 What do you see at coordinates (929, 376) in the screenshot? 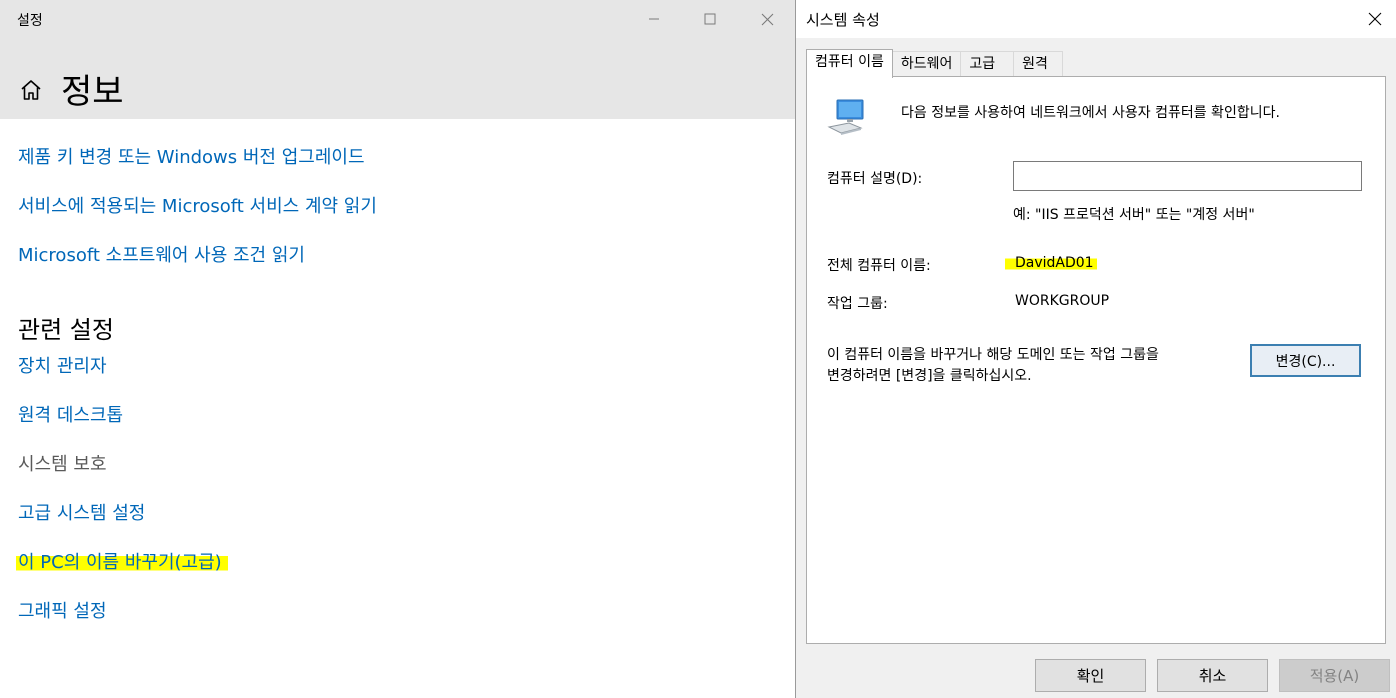
I see `change-text-line2: 변경하려면 [변경]을 클릭하십시오.` at bounding box center [929, 376].